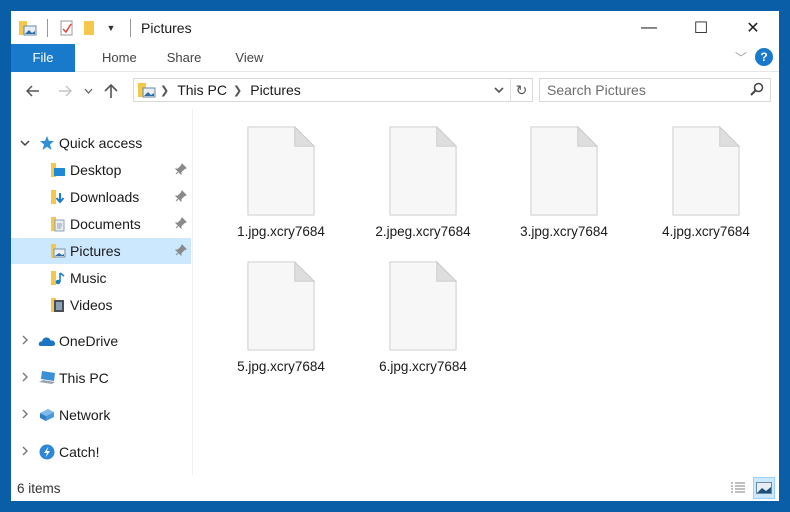 Image resolution: width=790 pixels, height=512 pixels. I want to click on ribbon-tabs: File Home Share View ﹀ ?, so click(395, 57).